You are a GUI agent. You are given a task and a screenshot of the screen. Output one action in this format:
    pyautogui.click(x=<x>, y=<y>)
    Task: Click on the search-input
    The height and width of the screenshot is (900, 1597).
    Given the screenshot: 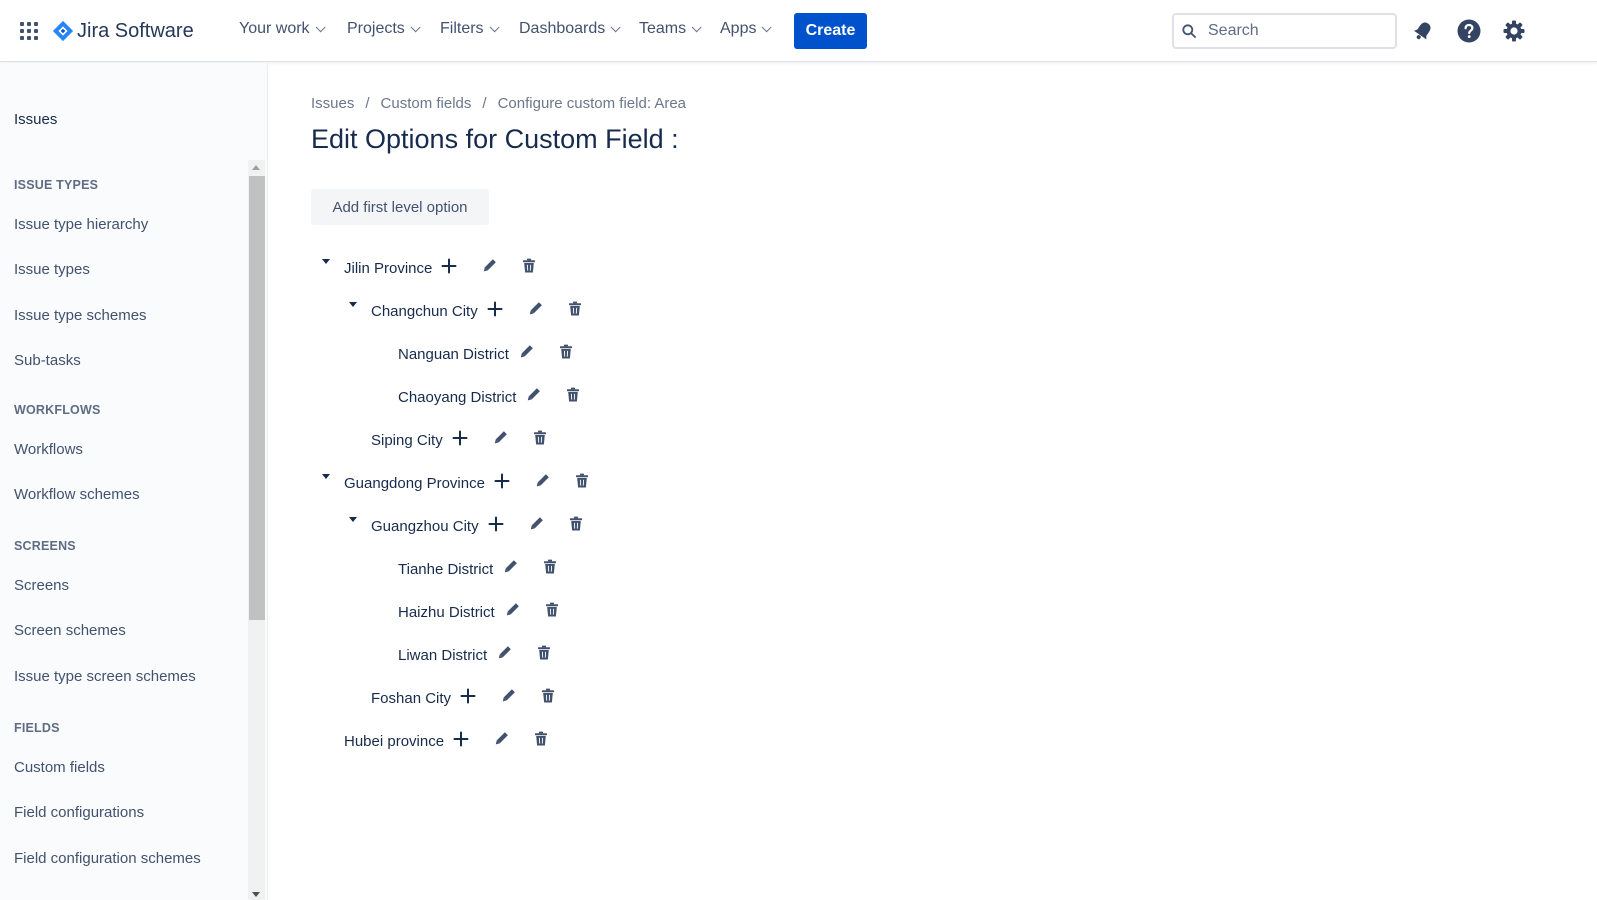 What is the action you would take?
    pyautogui.click(x=1298, y=31)
    